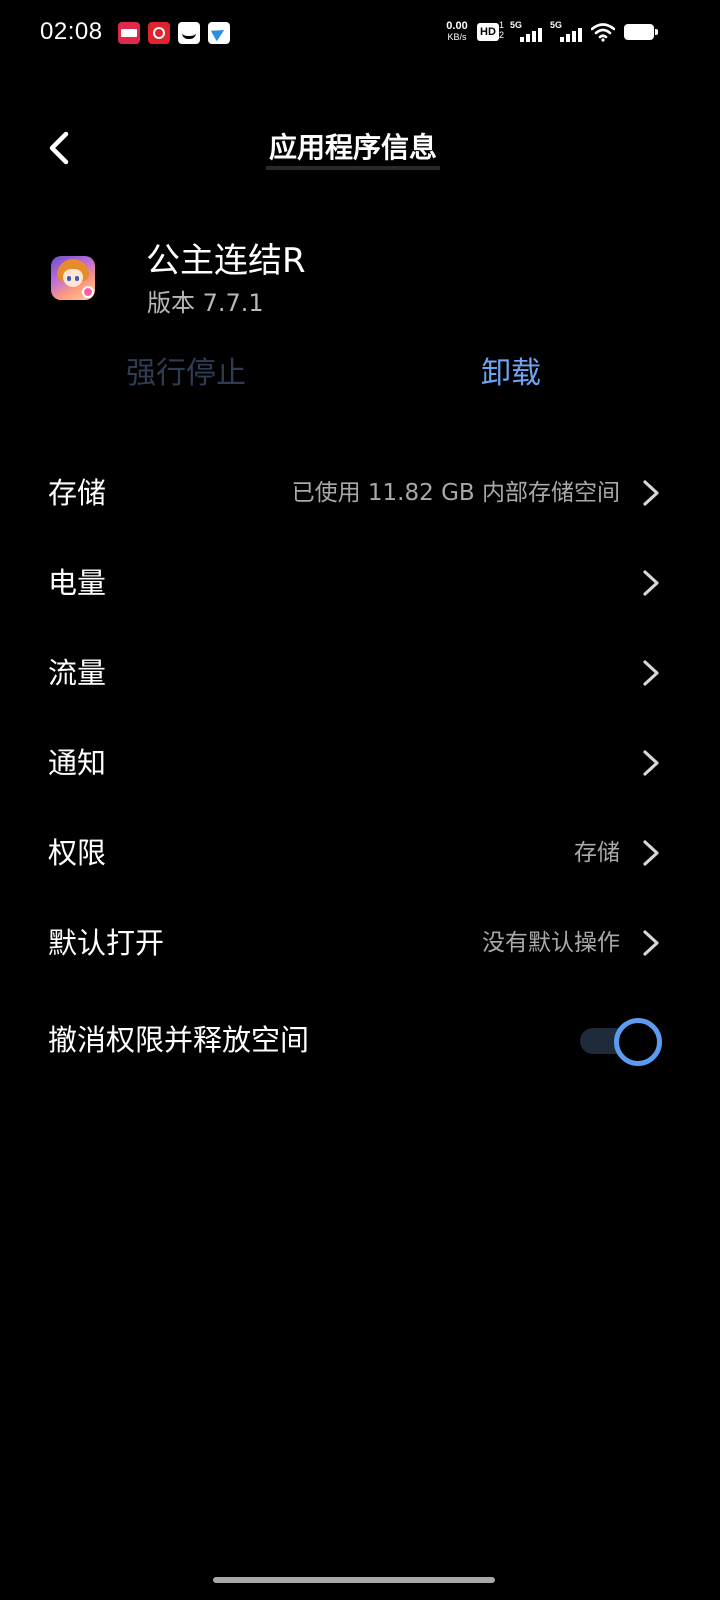 Image resolution: width=720 pixels, height=1600 pixels. What do you see at coordinates (179, 1040) in the screenshot?
I see `revoke-permissions-label: 撤消权限并释放空间` at bounding box center [179, 1040].